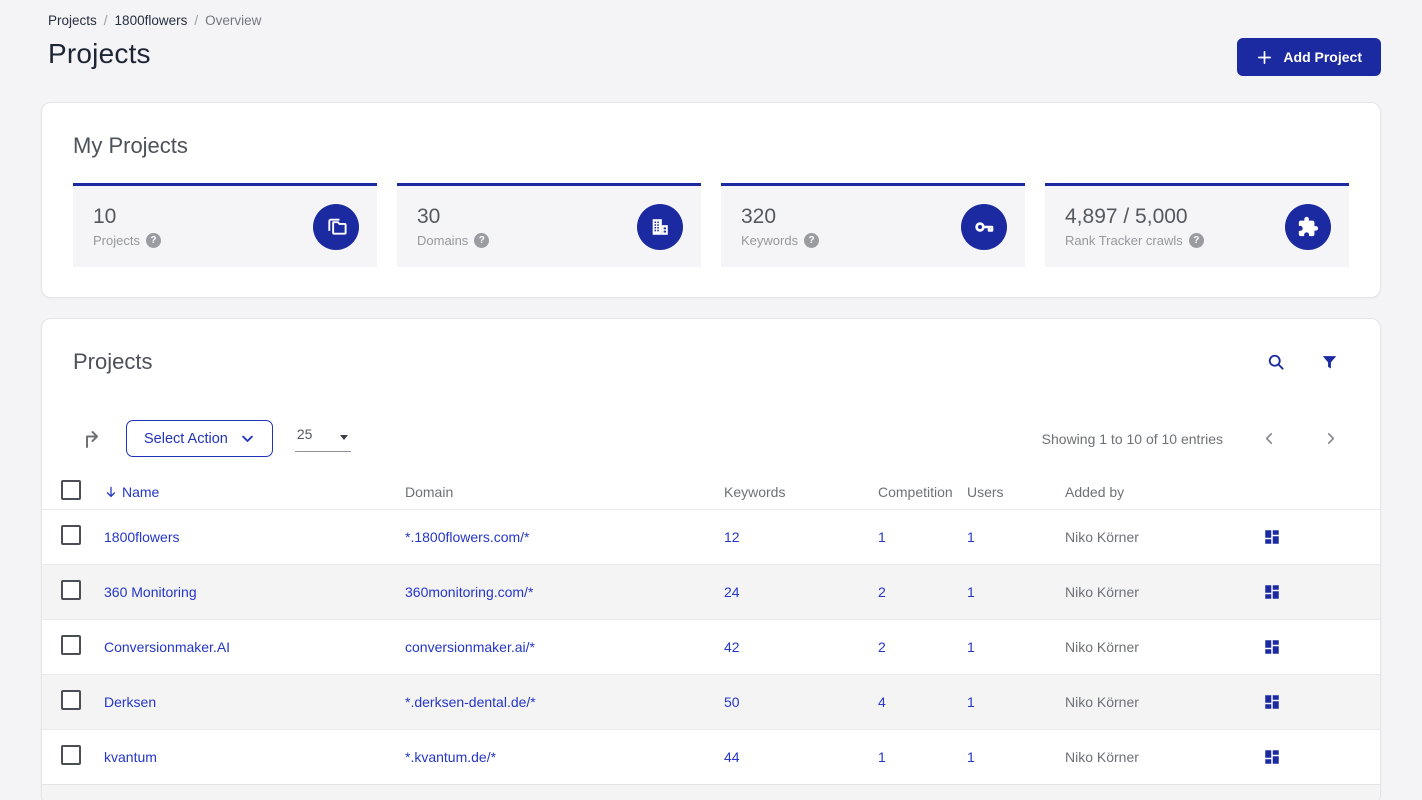 Image resolution: width=1422 pixels, height=800 pixels. I want to click on pagination-summary: Showing 1 to 10 of 10 entries, so click(1132, 438).